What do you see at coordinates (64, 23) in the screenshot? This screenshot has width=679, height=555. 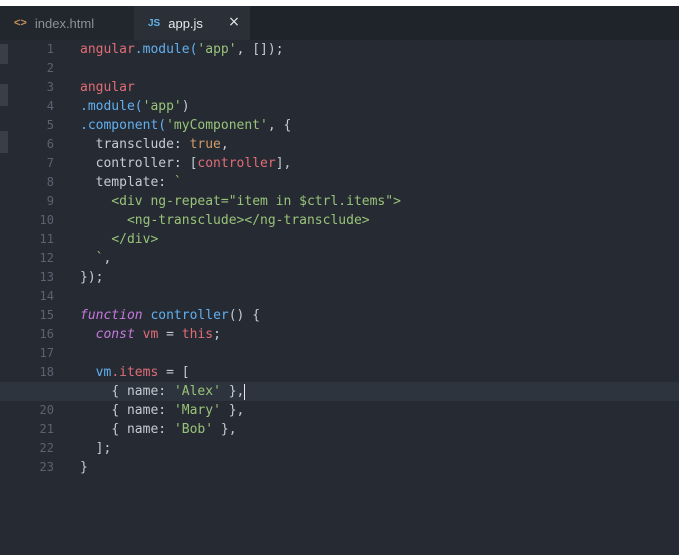 I see `tab-label: index.html` at bounding box center [64, 23].